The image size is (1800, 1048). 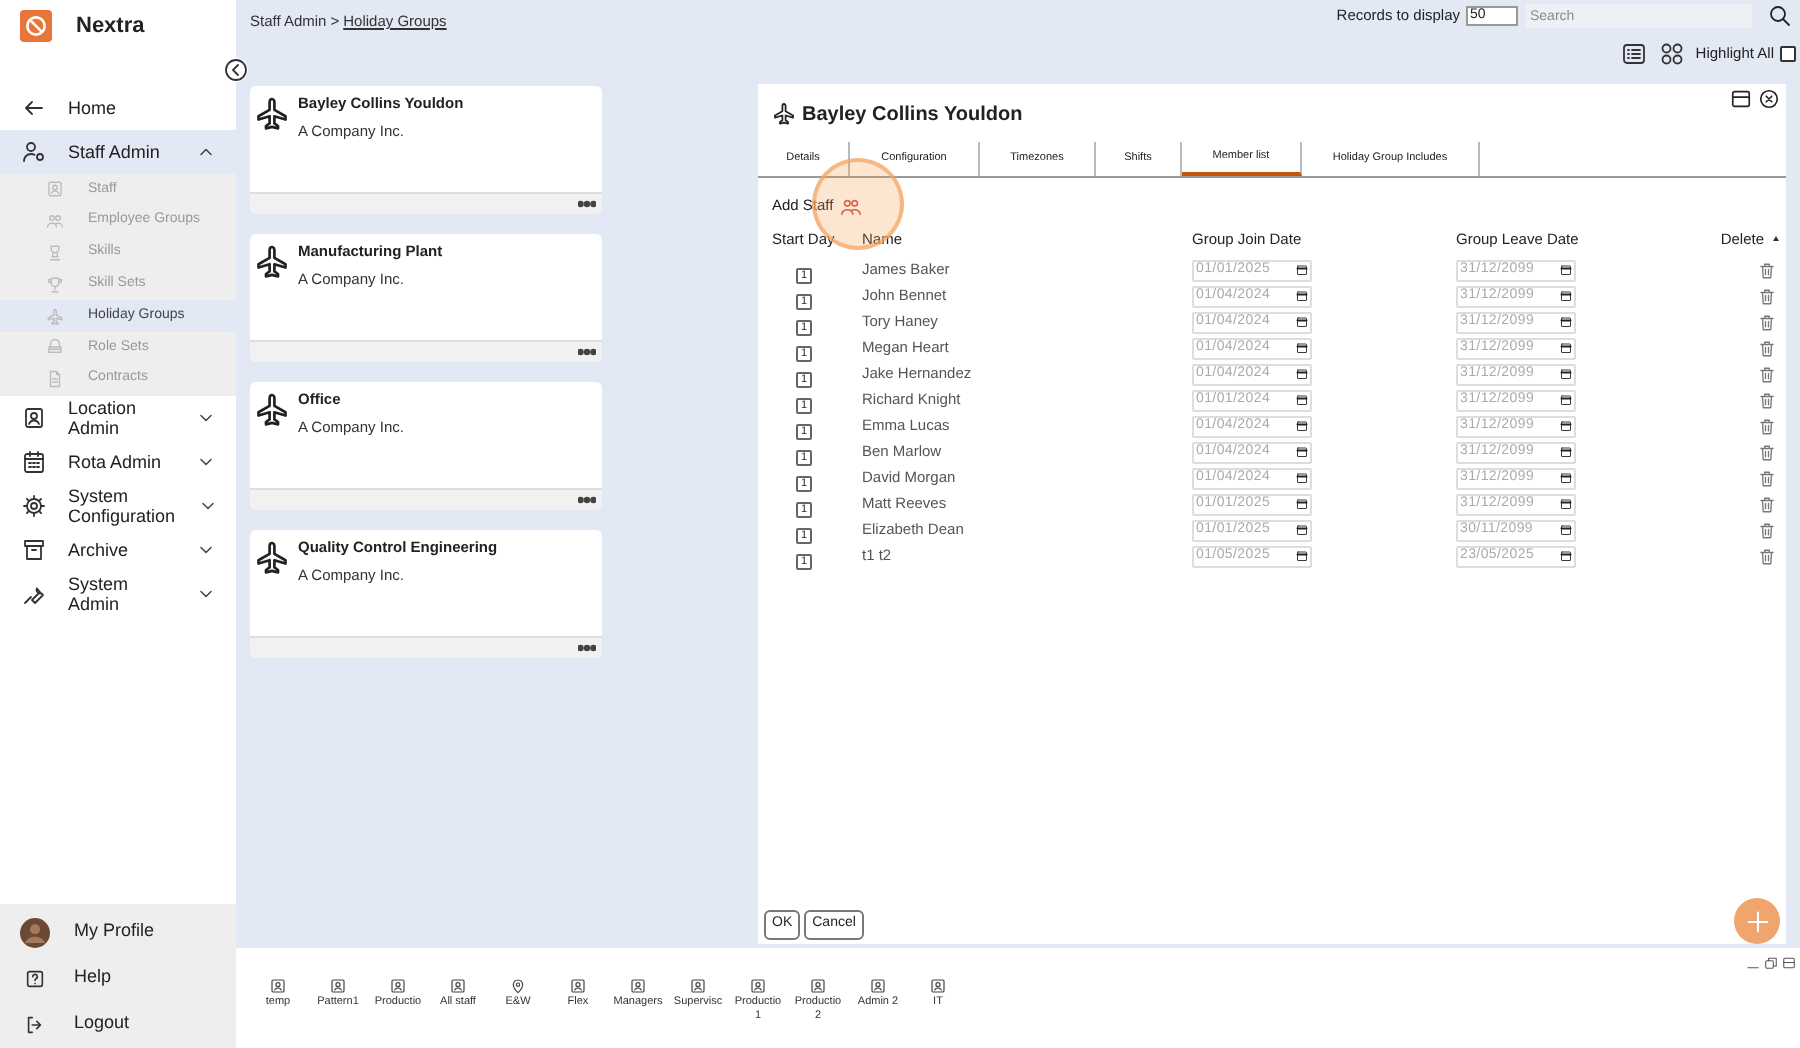 What do you see at coordinates (118, 1024) in the screenshot?
I see `footer-item: Logout` at bounding box center [118, 1024].